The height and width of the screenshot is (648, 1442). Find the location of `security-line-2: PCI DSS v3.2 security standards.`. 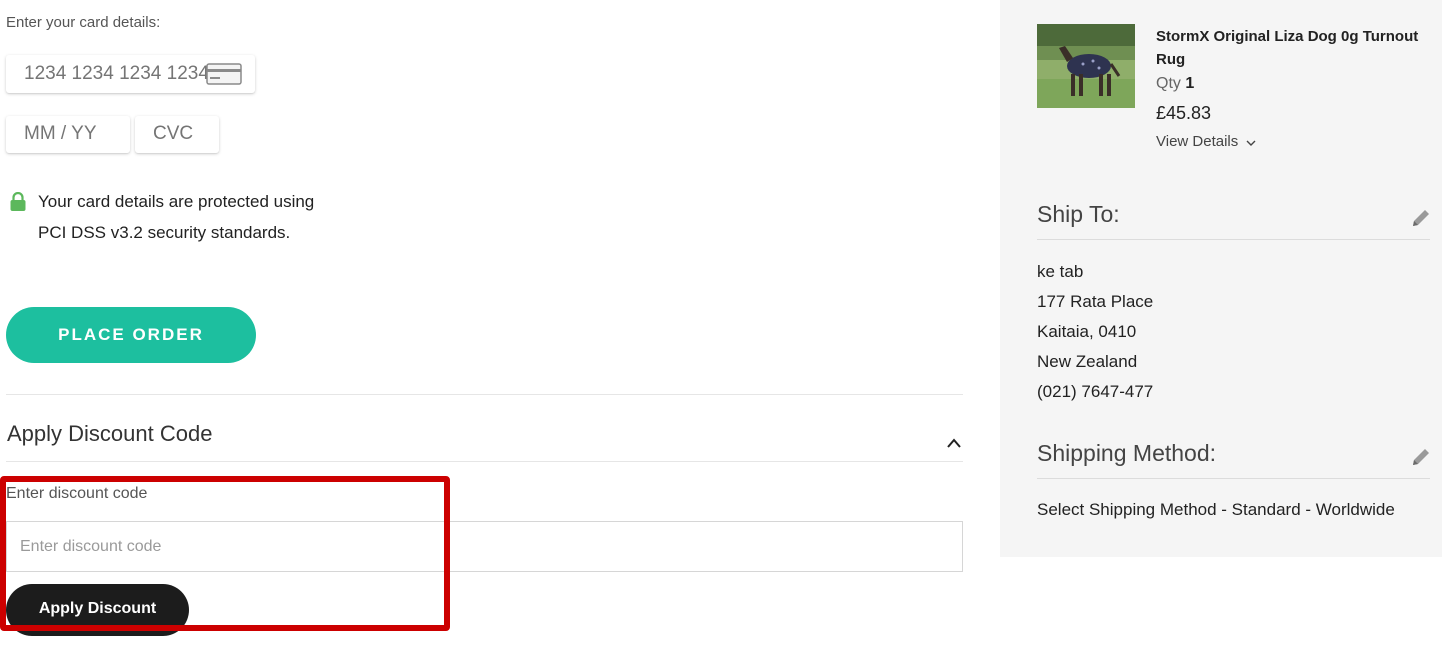

security-line-2: PCI DSS v3.2 security standards. is located at coordinates (164, 232).